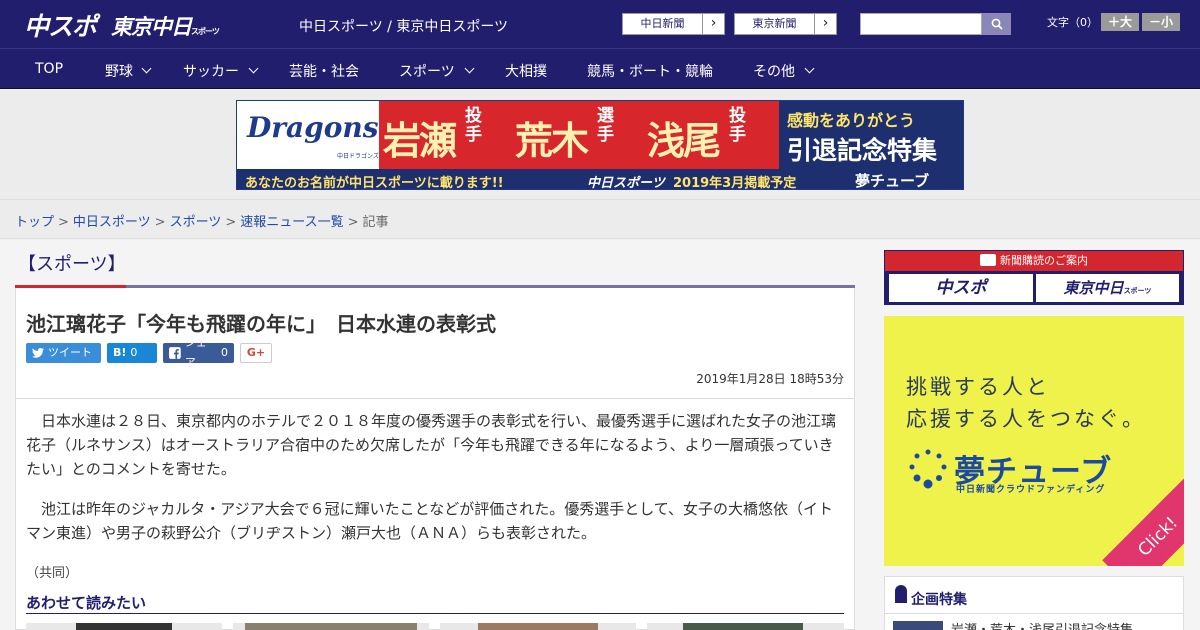 Image resolution: width=1200 pixels, height=630 pixels. I want to click on banner-name-iwase: 岩瀬, so click(420, 141).